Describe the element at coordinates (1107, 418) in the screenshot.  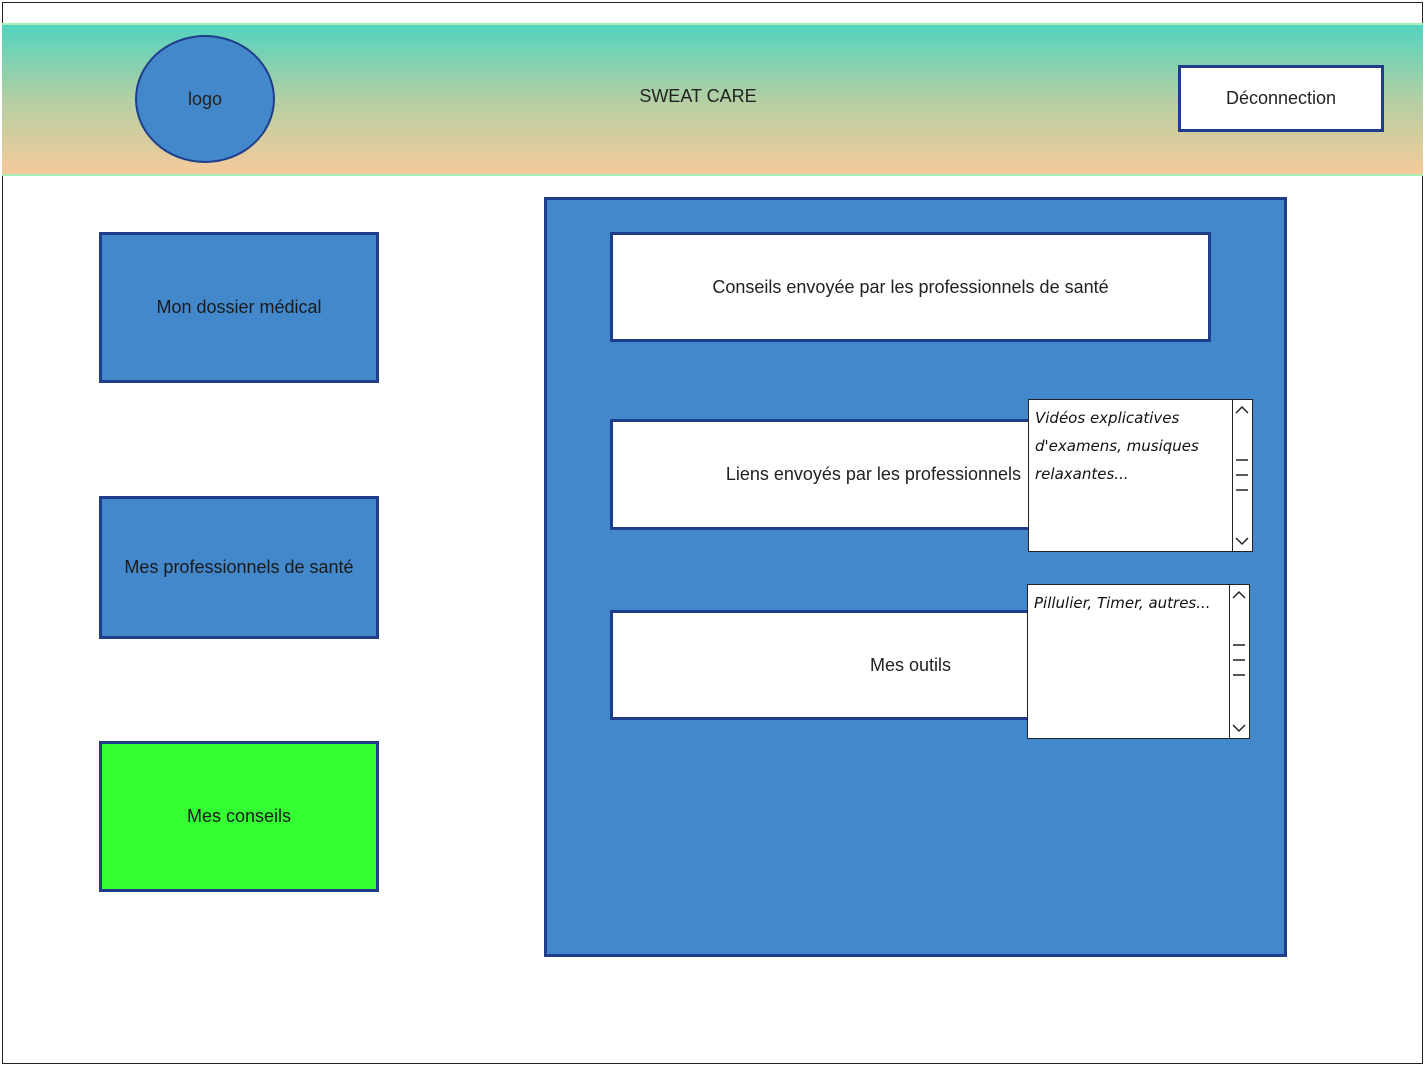
I see `links-listbox-line: Vidéos explicatives` at that location.